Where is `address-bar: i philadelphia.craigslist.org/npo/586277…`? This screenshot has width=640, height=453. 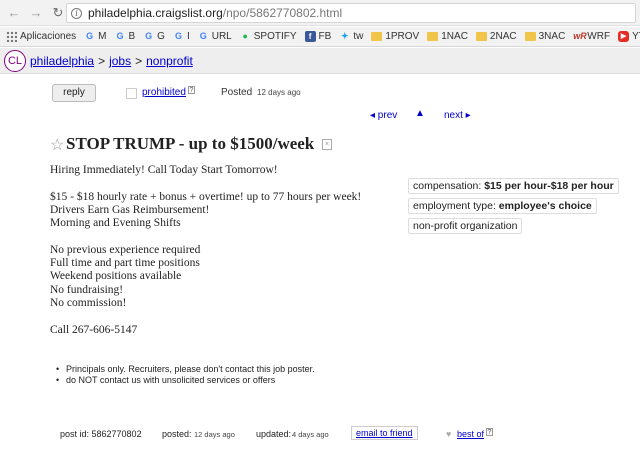 address-bar: i philadelphia.craigslist.org/npo/586277… is located at coordinates (351, 13).